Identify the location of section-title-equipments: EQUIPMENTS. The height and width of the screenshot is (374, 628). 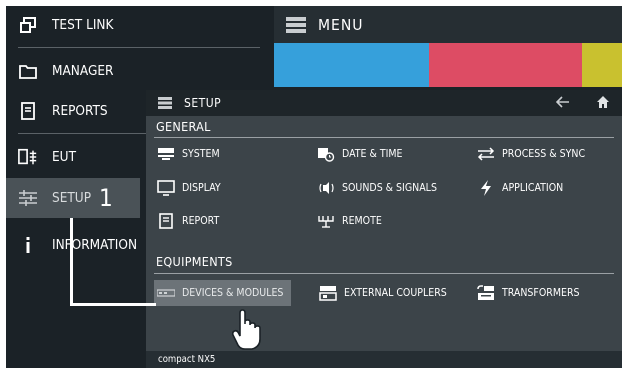
(194, 261).